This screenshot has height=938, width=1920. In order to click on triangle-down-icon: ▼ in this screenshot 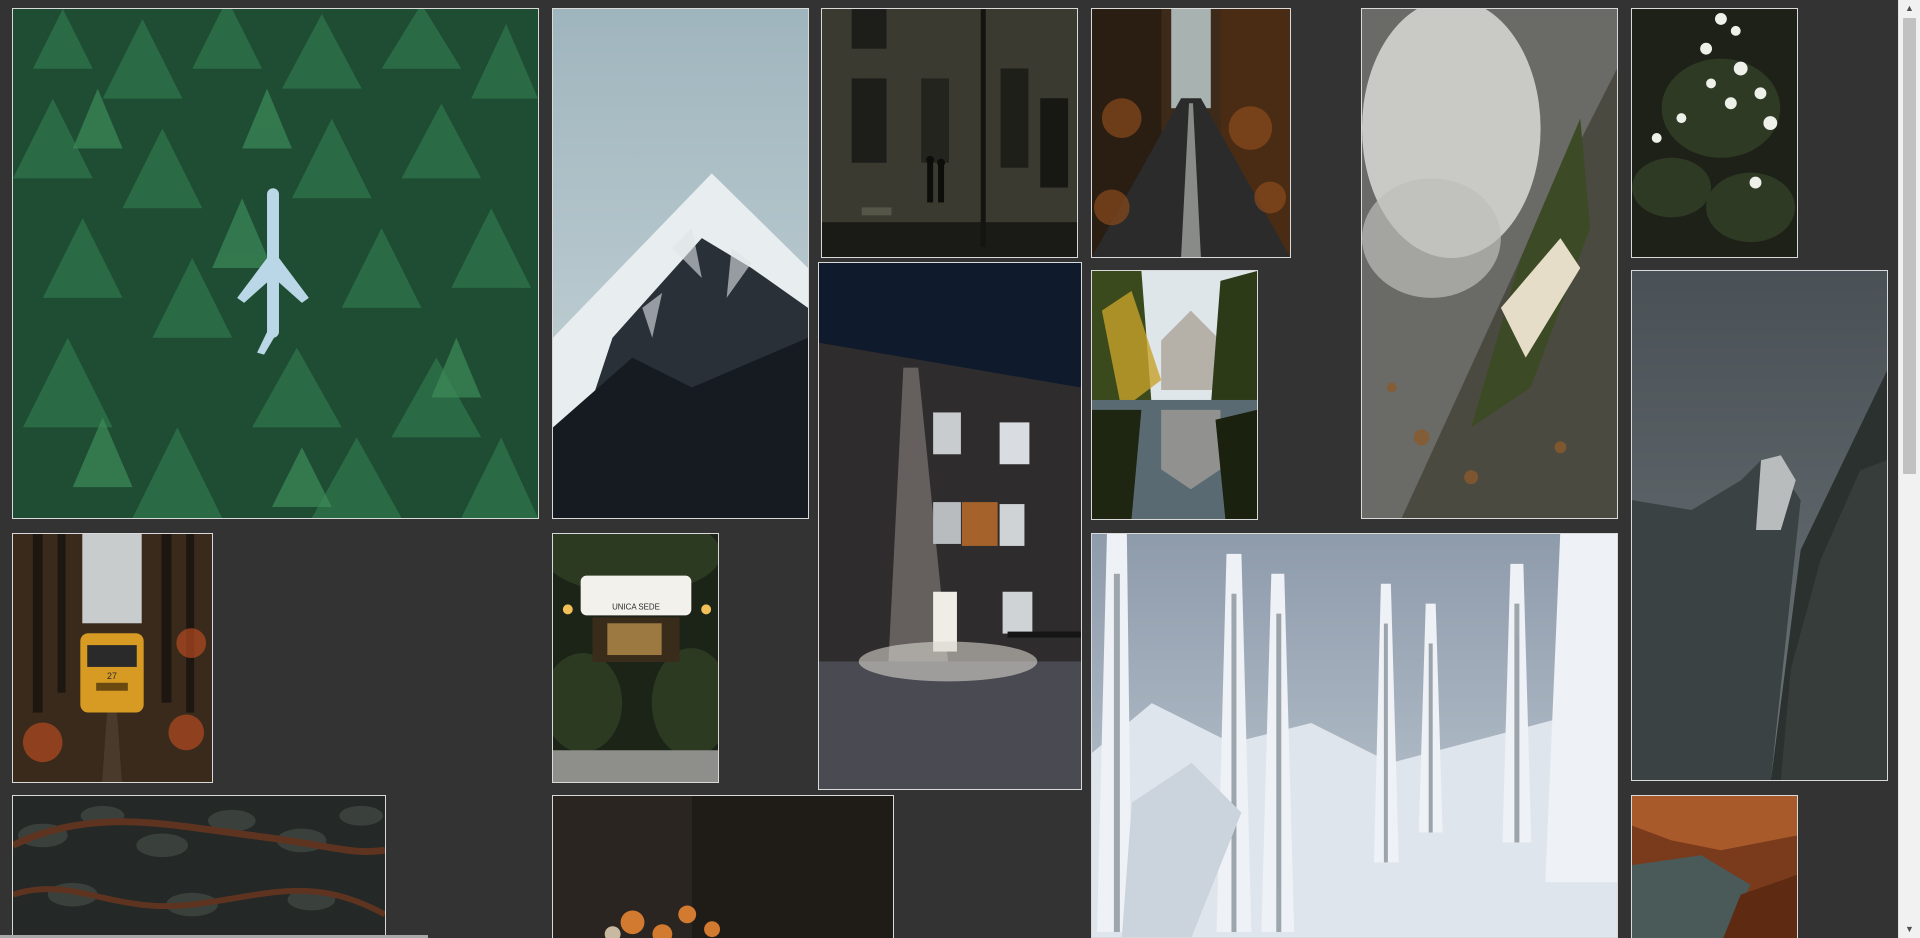, I will do `click(1909, 929)`.